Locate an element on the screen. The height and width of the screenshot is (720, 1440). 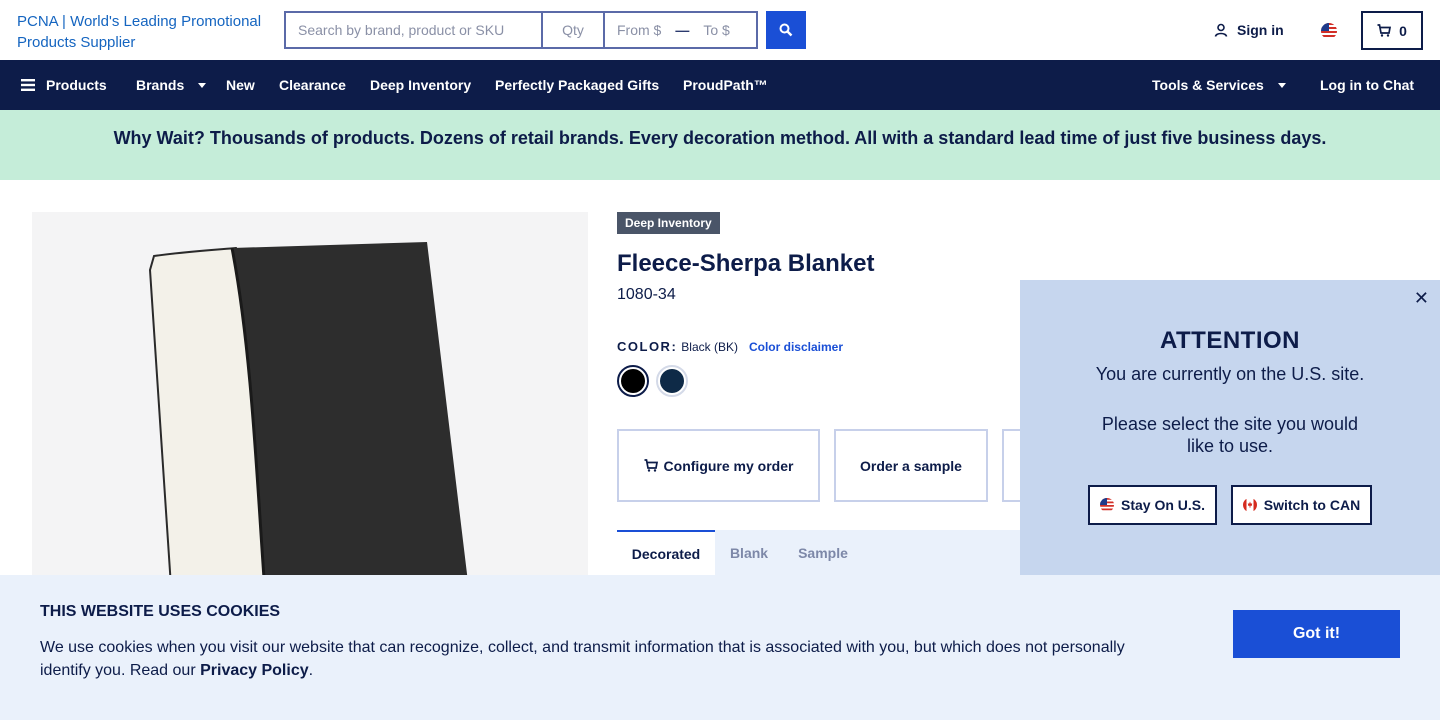
dialog-heading: ATTENTION is located at coordinates (1230, 340).